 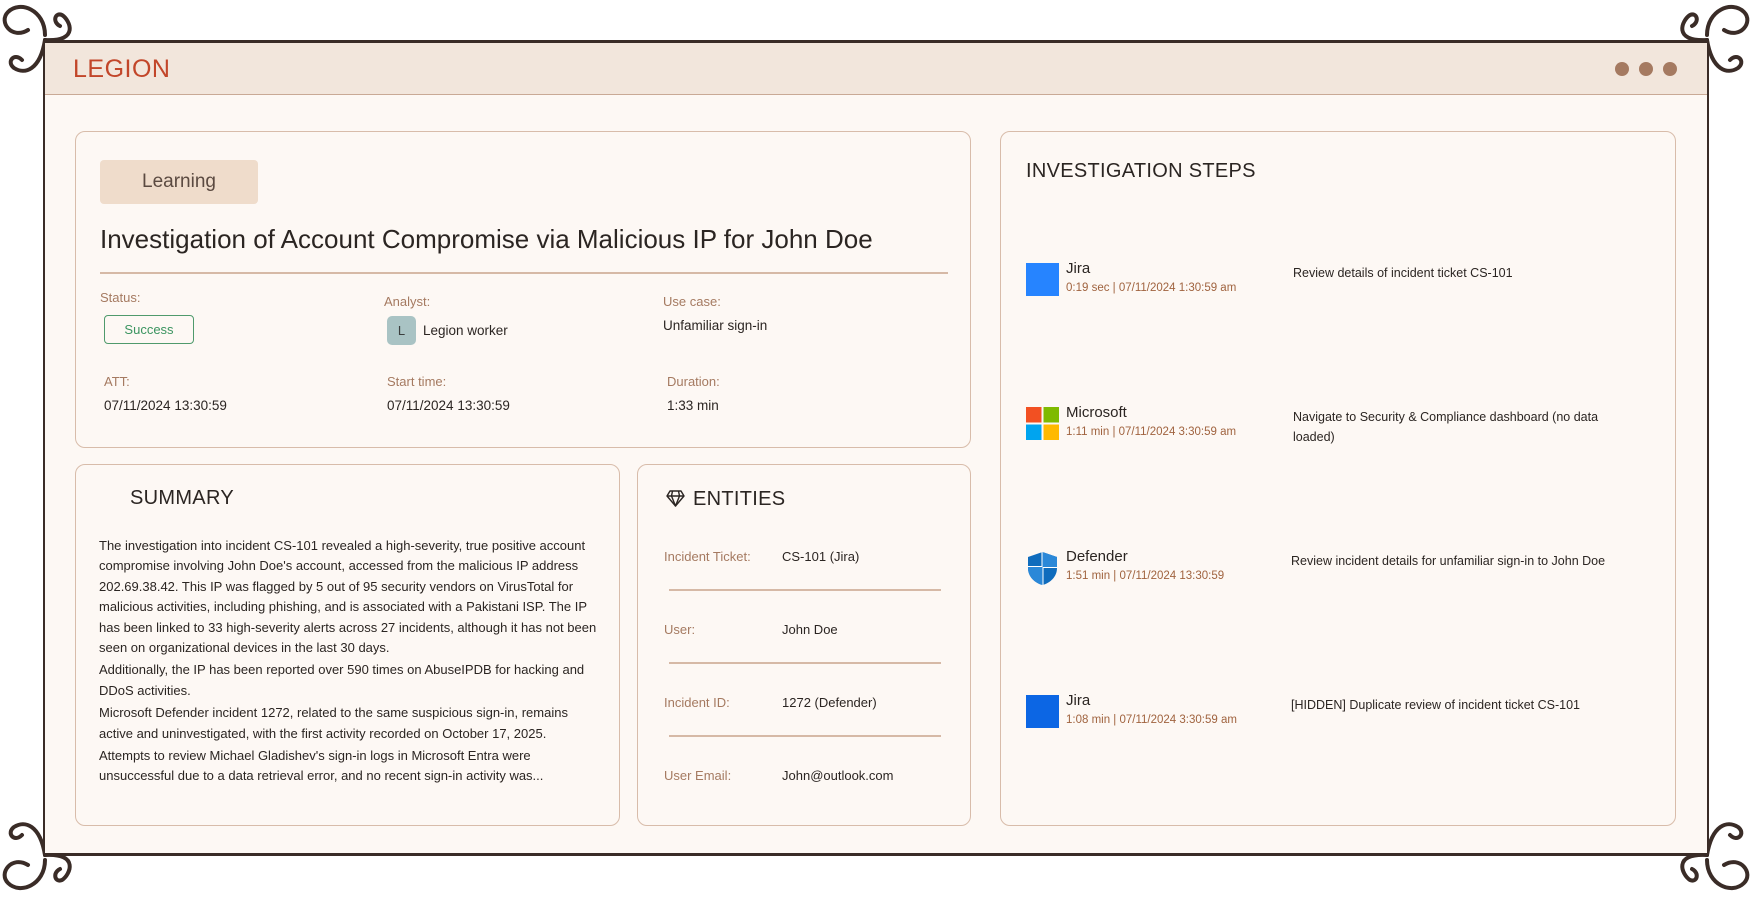 I want to click on entity-value: John Doe, so click(x=810, y=629).